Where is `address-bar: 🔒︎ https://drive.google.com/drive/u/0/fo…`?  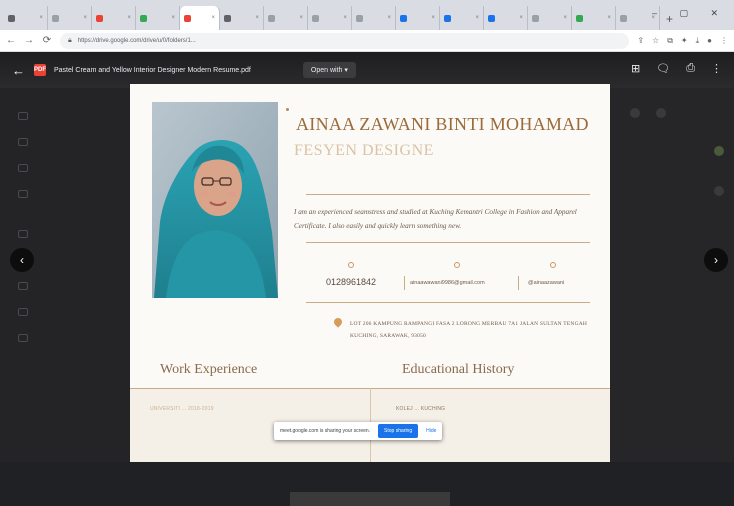 address-bar: 🔒︎ https://drive.google.com/drive/u/0/fo… is located at coordinates (345, 40).